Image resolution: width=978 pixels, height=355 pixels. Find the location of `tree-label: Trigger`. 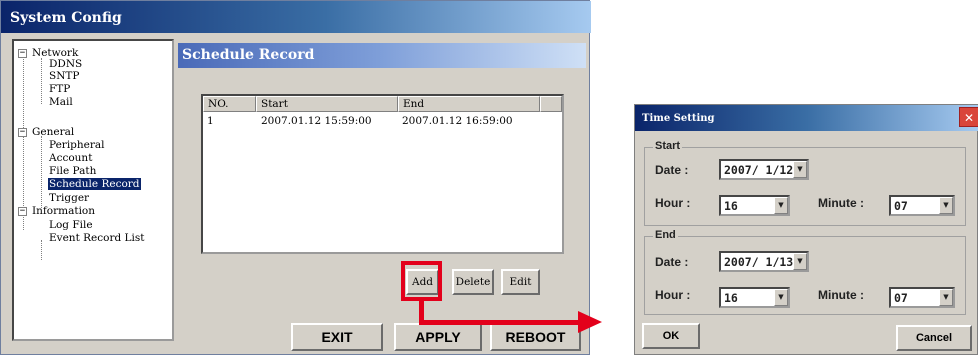

tree-label: Trigger is located at coordinates (69, 198).